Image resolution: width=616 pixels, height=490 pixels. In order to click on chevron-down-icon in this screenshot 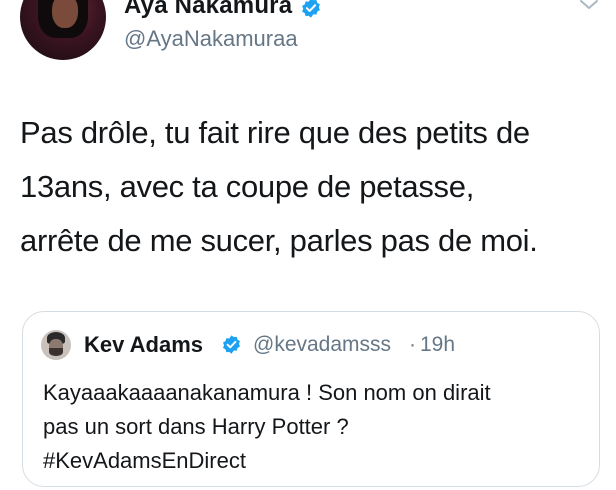, I will do `click(589, 6)`.